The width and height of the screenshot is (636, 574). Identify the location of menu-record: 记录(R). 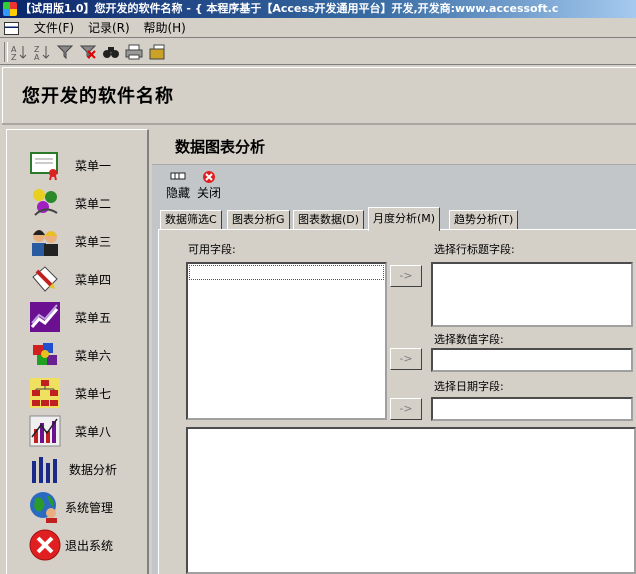
(109, 28).